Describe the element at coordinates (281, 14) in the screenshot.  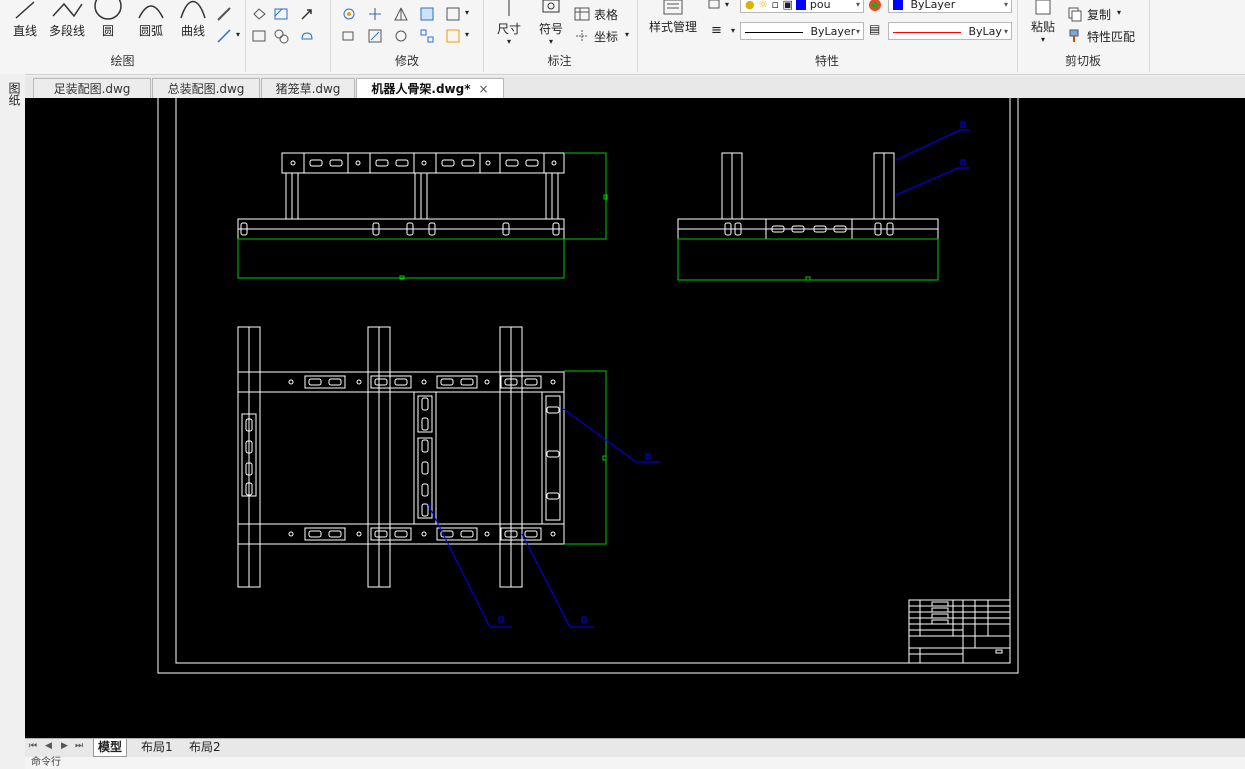
I see `hatch-icon` at that location.